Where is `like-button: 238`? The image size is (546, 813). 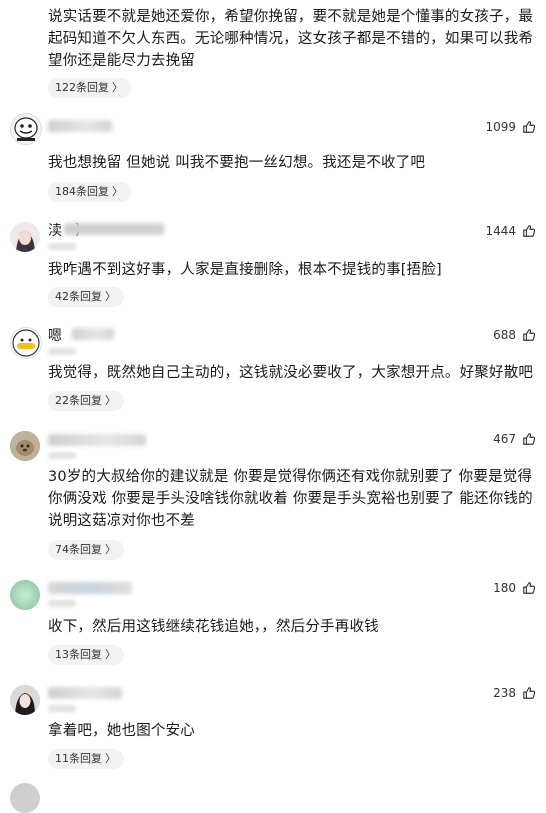 like-button: 238 is located at coordinates (514, 693).